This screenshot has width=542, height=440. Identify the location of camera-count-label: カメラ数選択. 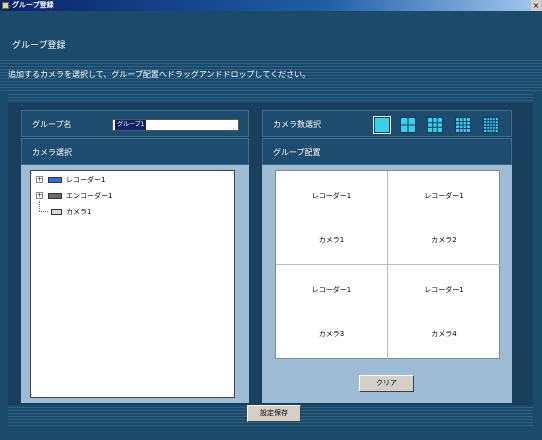
(297, 124).